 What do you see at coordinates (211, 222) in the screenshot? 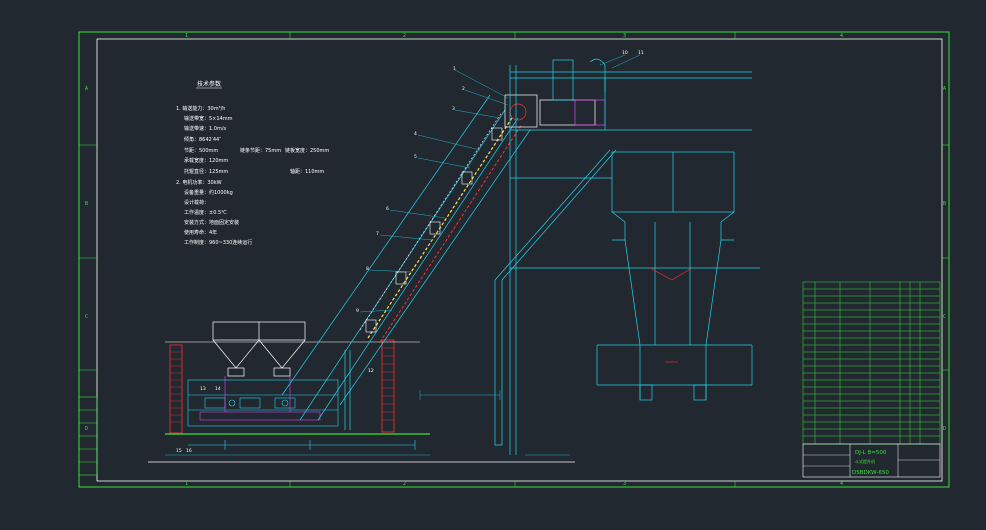
I see `spec-line-15: 安装方式：地面固定安装` at bounding box center [211, 222].